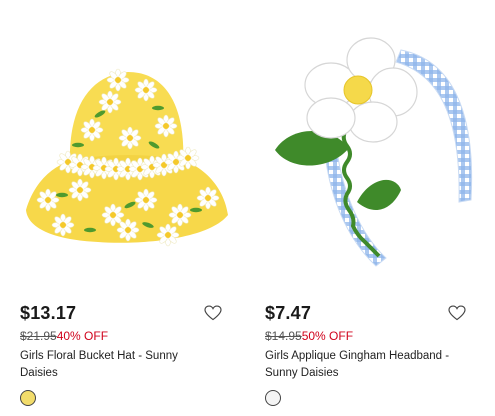 The height and width of the screenshot is (416, 495). I want to click on sale-price: $13.17, so click(48, 313).